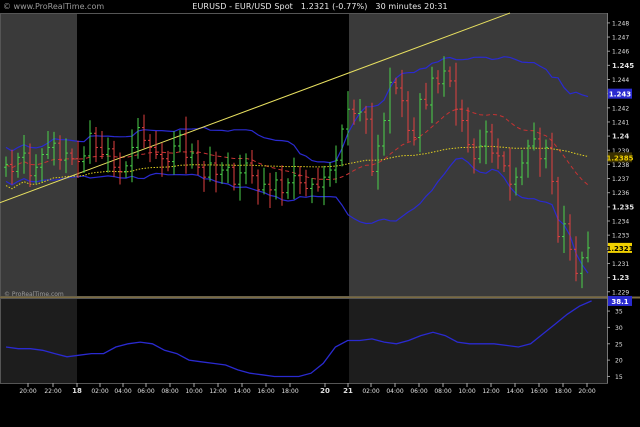  What do you see at coordinates (619, 361) in the screenshot?
I see `sub-ytick-label: 20` at bounding box center [619, 361].